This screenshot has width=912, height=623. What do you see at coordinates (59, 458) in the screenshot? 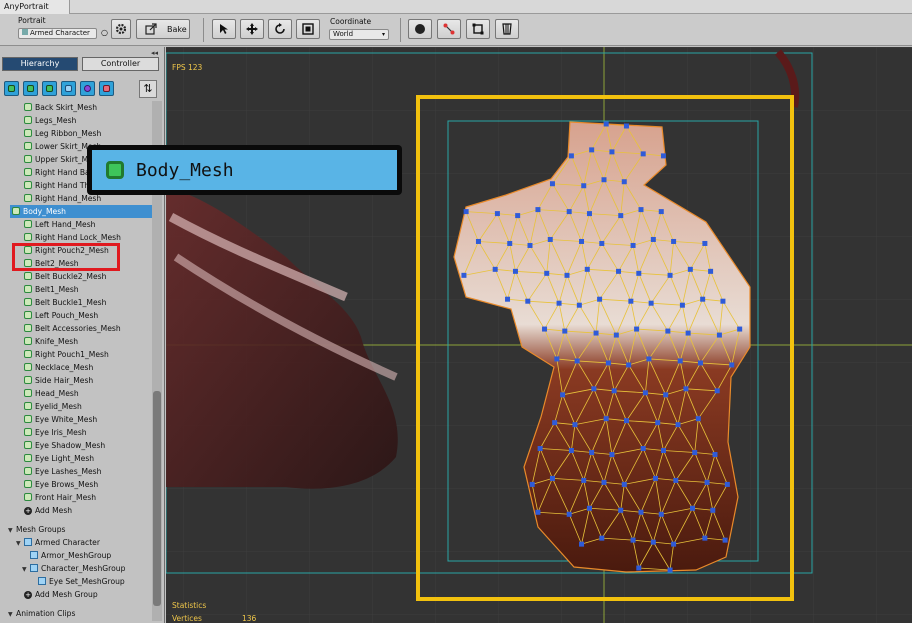
I see `tree-item-mesh: Eye Light_Mesh` at bounding box center [59, 458].